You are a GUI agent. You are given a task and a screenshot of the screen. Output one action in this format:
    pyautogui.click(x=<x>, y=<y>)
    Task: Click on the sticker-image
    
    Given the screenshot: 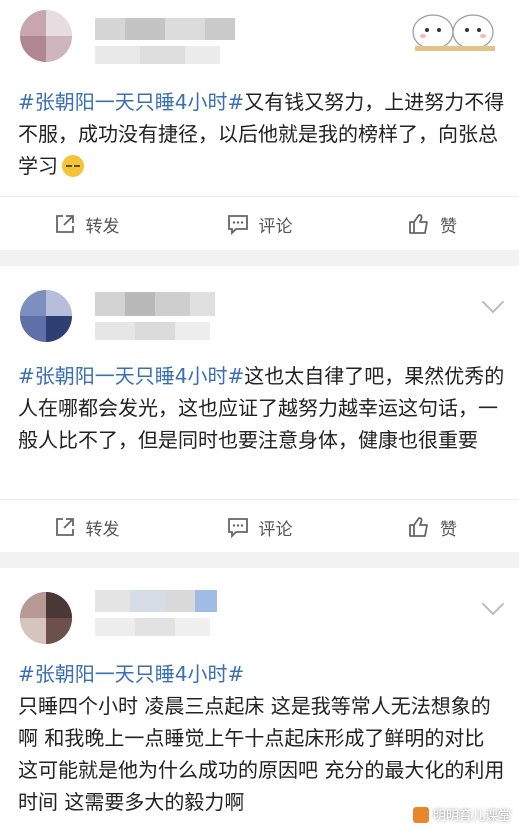 What is the action you would take?
    pyautogui.click(x=453, y=32)
    